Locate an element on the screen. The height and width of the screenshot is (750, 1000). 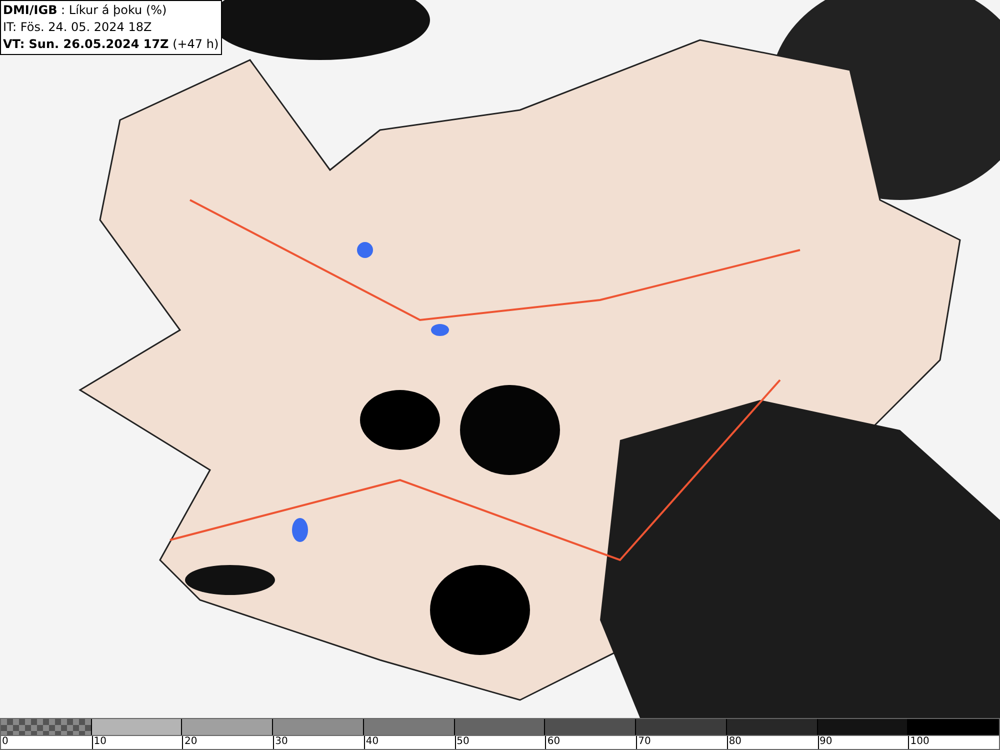
legend-label: 30 is located at coordinates (281, 742).